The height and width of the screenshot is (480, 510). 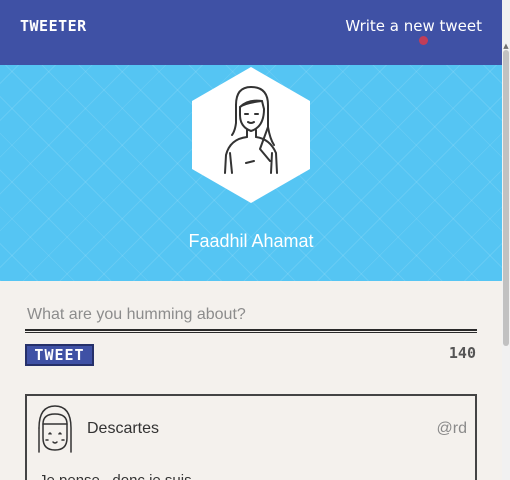 I want to click on tweet-text: Je pense , donc je suis, so click(x=115, y=476).